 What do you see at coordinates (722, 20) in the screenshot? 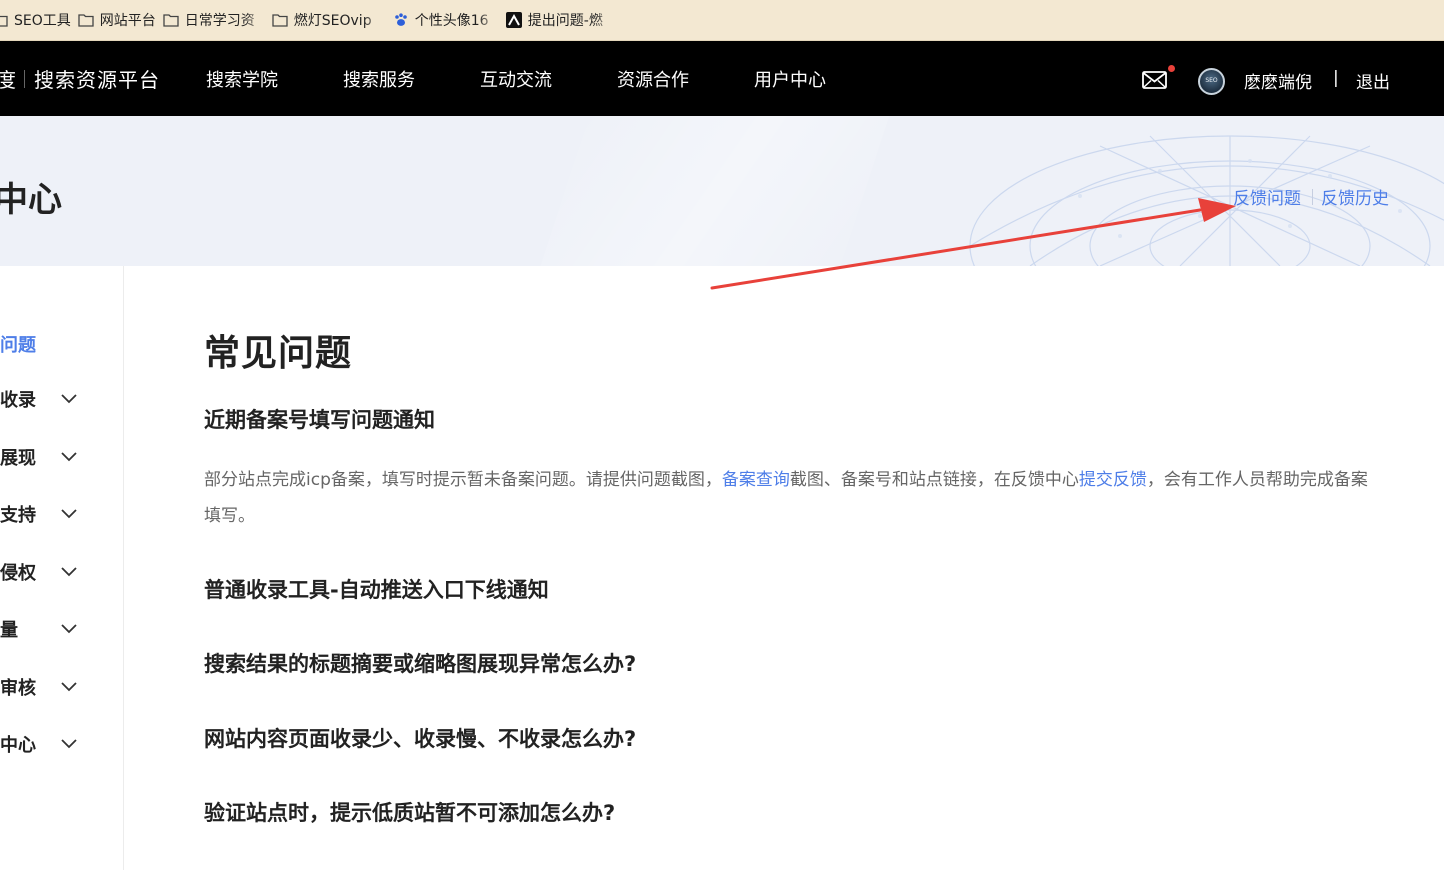
I see `bookmarks-bar: SEO工具 网站平台 日常学习资 燃灯SEOvip 个性头像16 提出问题-燃` at bounding box center [722, 20].